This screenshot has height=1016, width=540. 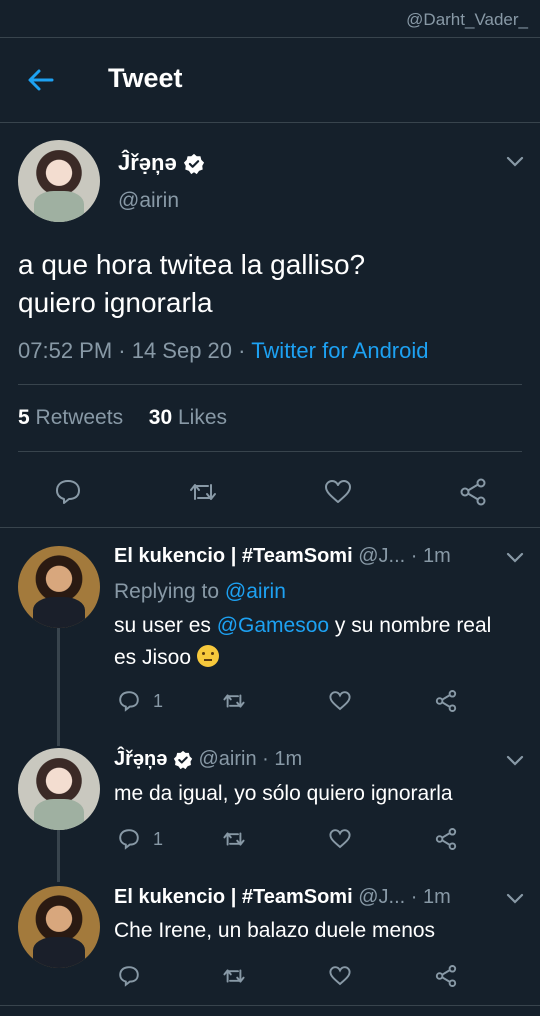 What do you see at coordinates (270, 81) in the screenshot?
I see `header: Tweet` at bounding box center [270, 81].